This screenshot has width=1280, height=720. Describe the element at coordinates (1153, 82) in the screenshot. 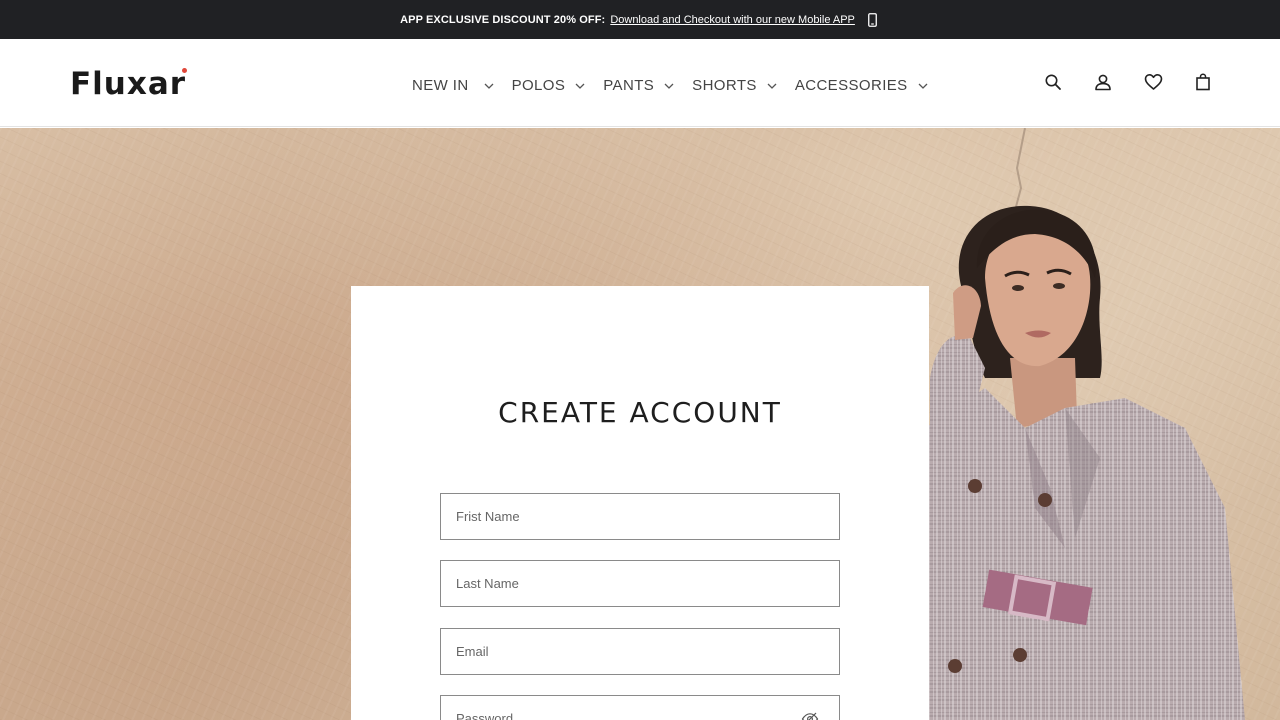

I see `wishlist-heart-icon` at that location.